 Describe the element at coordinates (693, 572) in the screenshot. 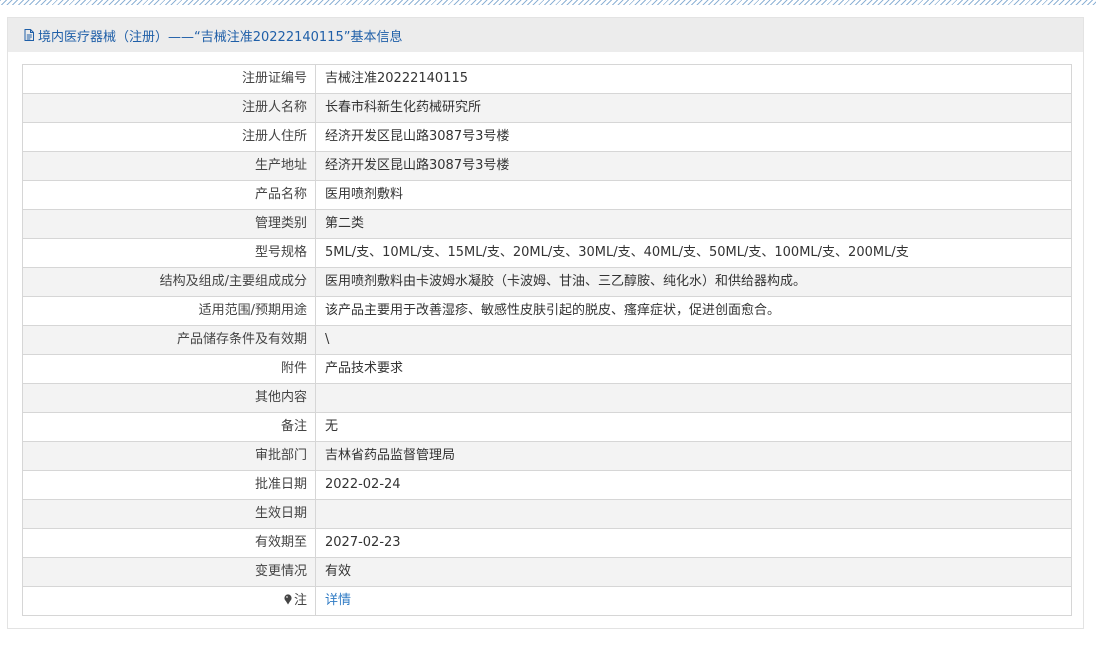

I see `row-value: 有效` at that location.